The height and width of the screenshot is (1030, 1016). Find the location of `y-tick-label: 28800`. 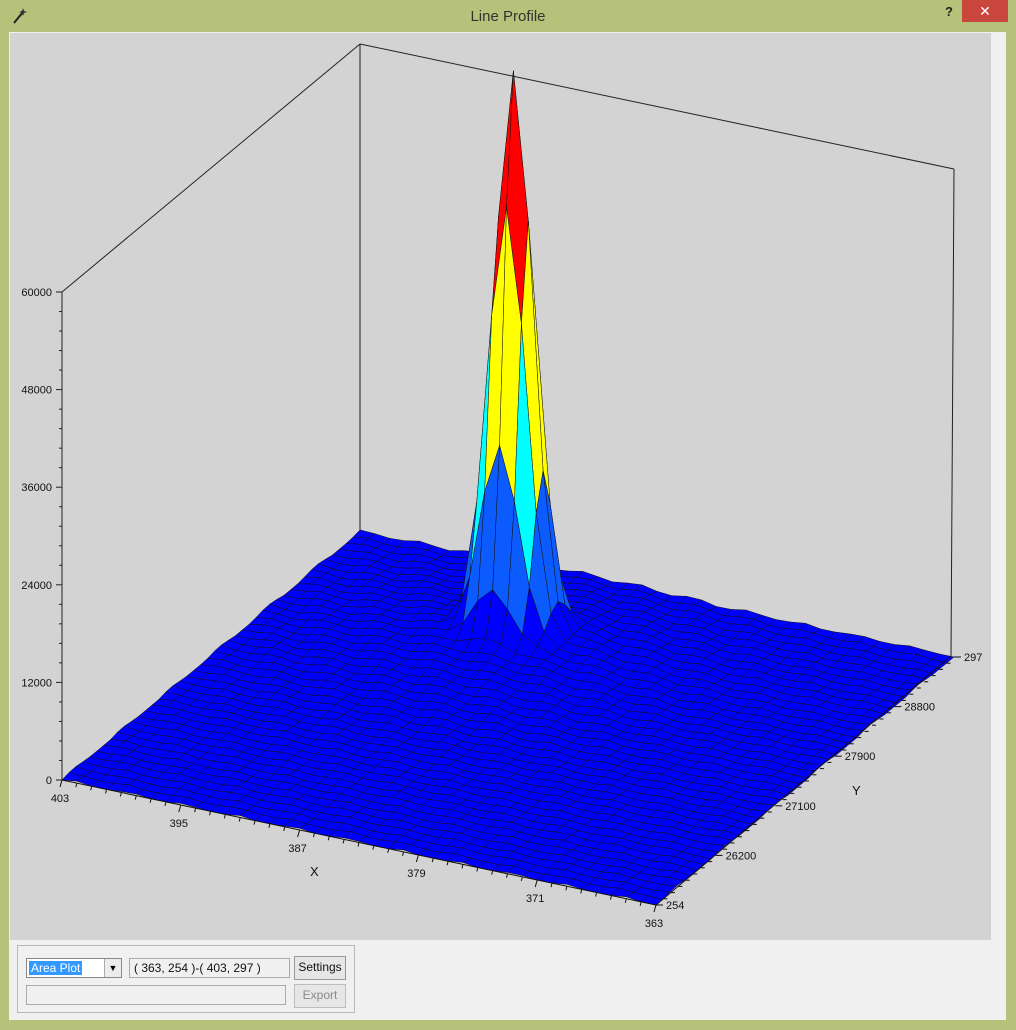

y-tick-label: 28800 is located at coordinates (919, 708).